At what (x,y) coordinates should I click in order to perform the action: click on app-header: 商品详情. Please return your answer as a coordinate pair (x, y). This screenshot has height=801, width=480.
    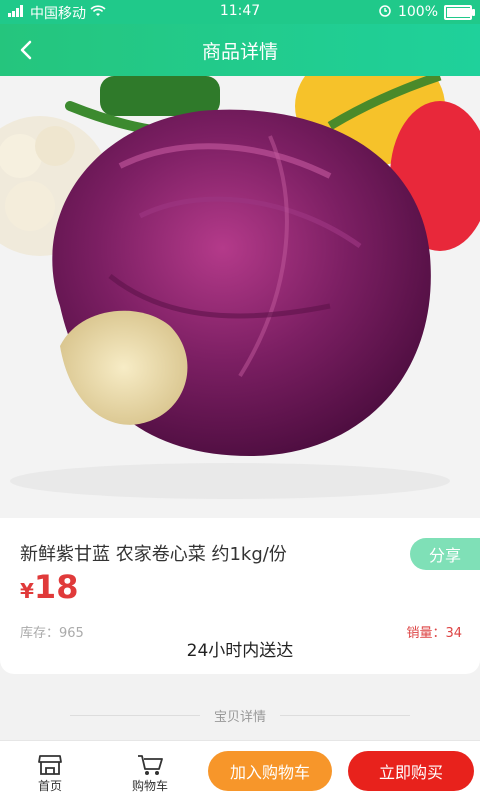
    Looking at the image, I should click on (240, 50).